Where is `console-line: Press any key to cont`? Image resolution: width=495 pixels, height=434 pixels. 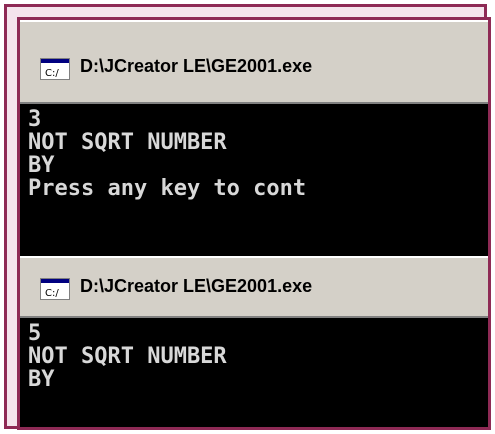 console-line: Press any key to cont is located at coordinates (167, 188).